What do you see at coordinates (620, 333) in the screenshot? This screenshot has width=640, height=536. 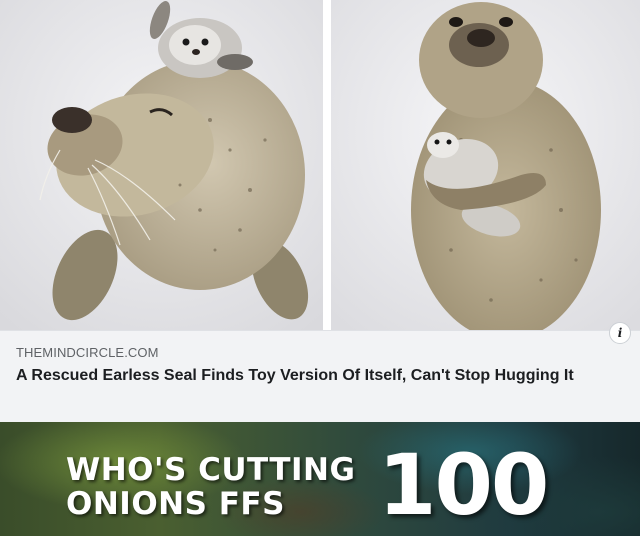 I see `info-icon: i` at bounding box center [620, 333].